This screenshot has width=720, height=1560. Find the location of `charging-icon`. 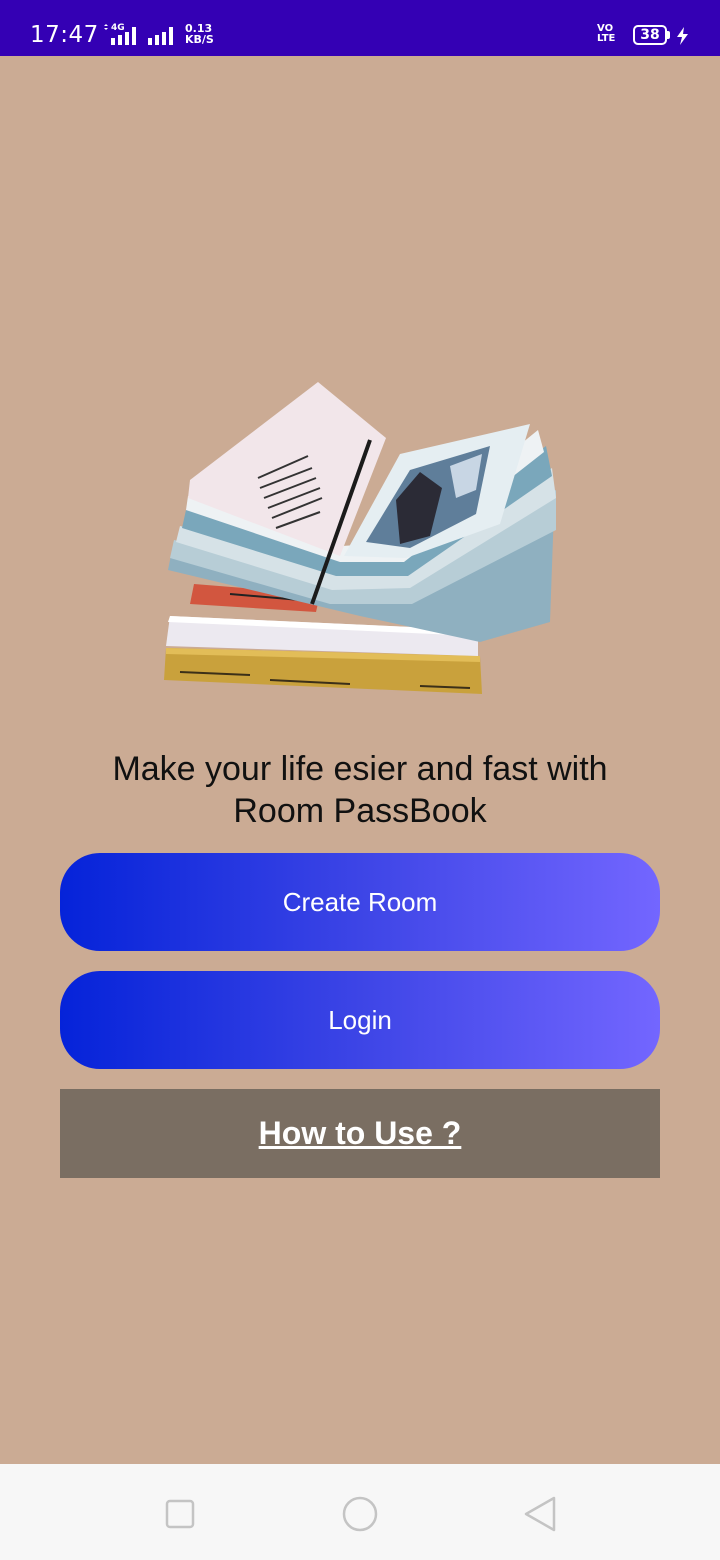

charging-icon is located at coordinates (682, 36).